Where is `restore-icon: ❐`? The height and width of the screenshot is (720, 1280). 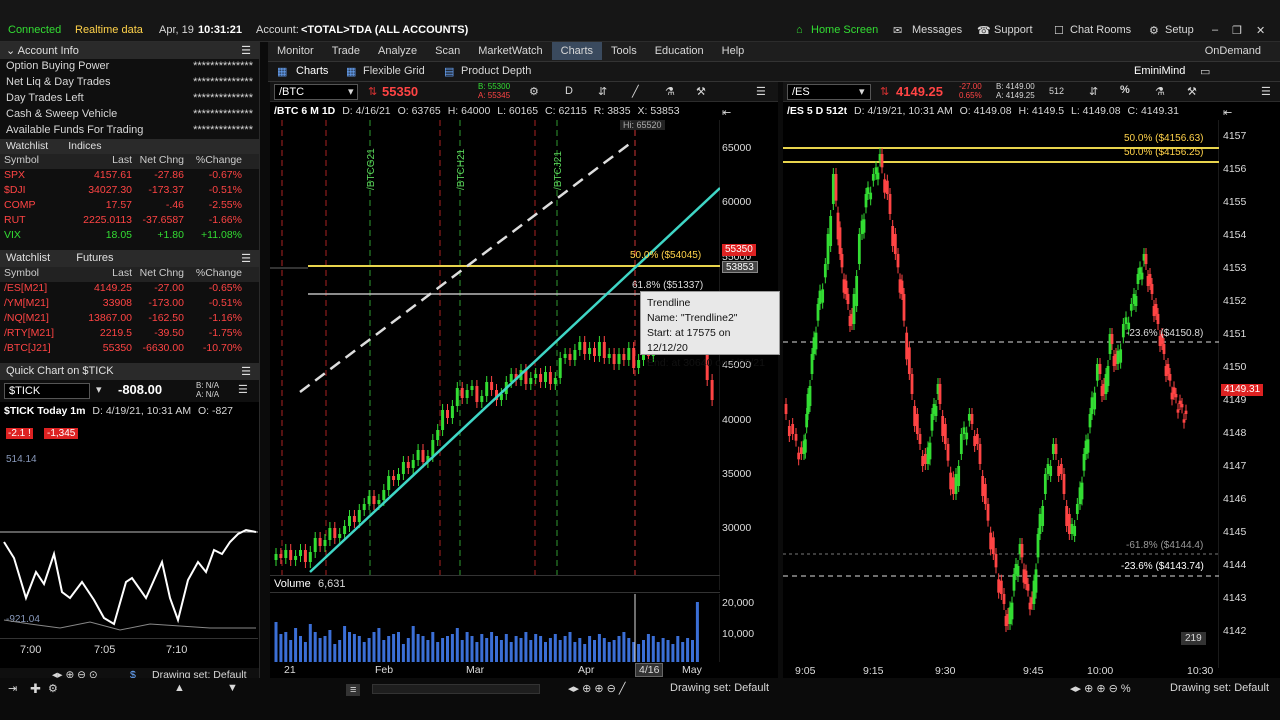 restore-icon: ❐ is located at coordinates (1237, 30).